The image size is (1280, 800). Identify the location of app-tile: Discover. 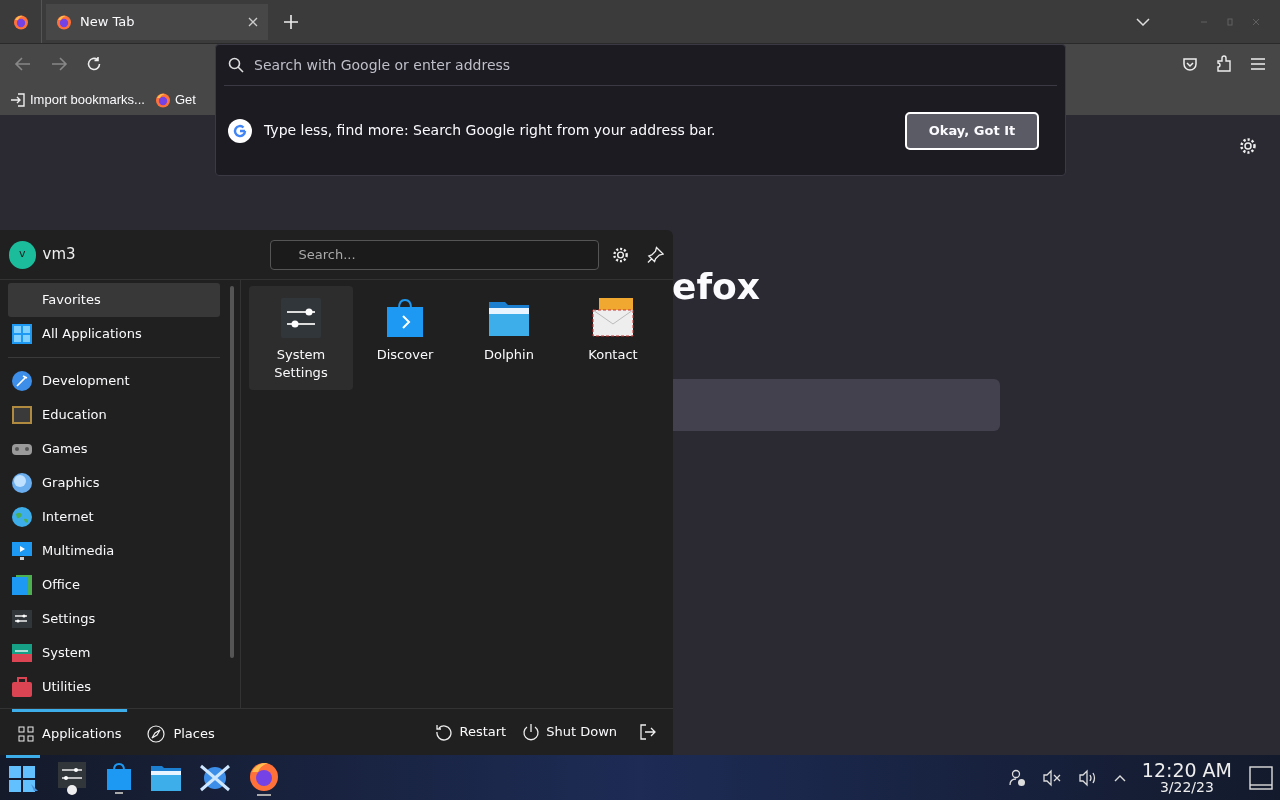
(405, 338).